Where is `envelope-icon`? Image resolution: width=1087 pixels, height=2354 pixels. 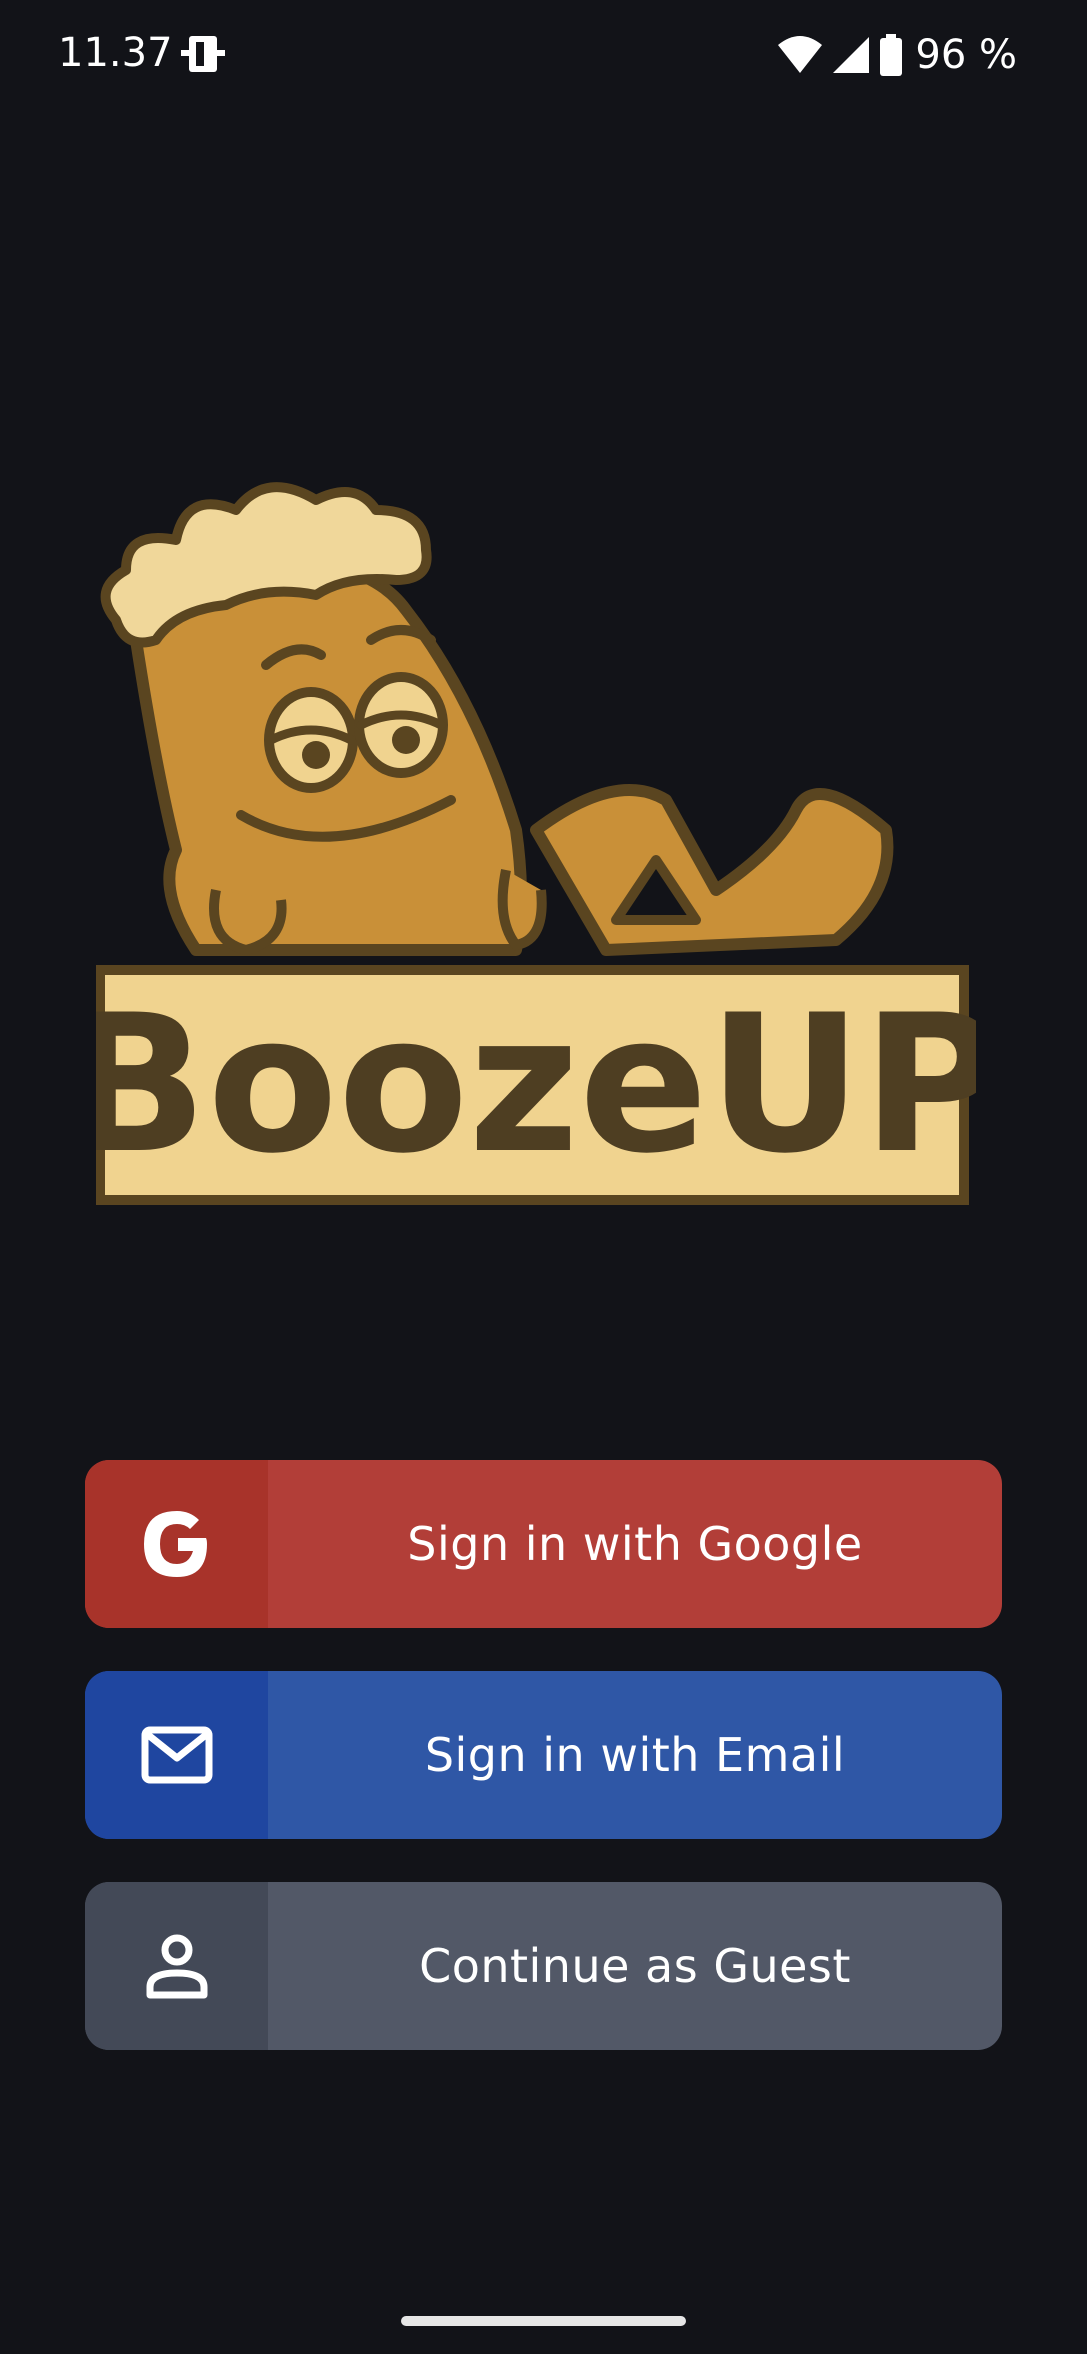
envelope-icon is located at coordinates (176, 1755).